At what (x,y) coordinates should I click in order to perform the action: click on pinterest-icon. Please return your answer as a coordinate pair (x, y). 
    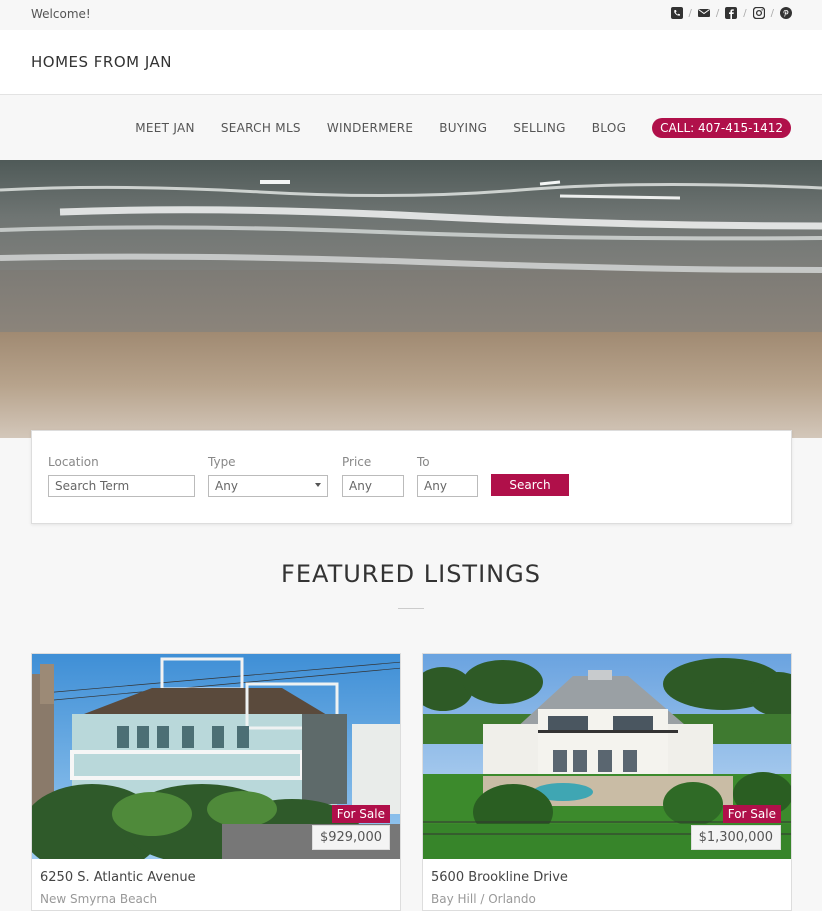
    Looking at the image, I should click on (786, 13).